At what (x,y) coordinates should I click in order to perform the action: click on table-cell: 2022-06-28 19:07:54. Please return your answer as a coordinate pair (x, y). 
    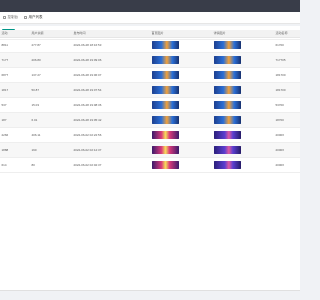
    Looking at the image, I should click on (111, 90).